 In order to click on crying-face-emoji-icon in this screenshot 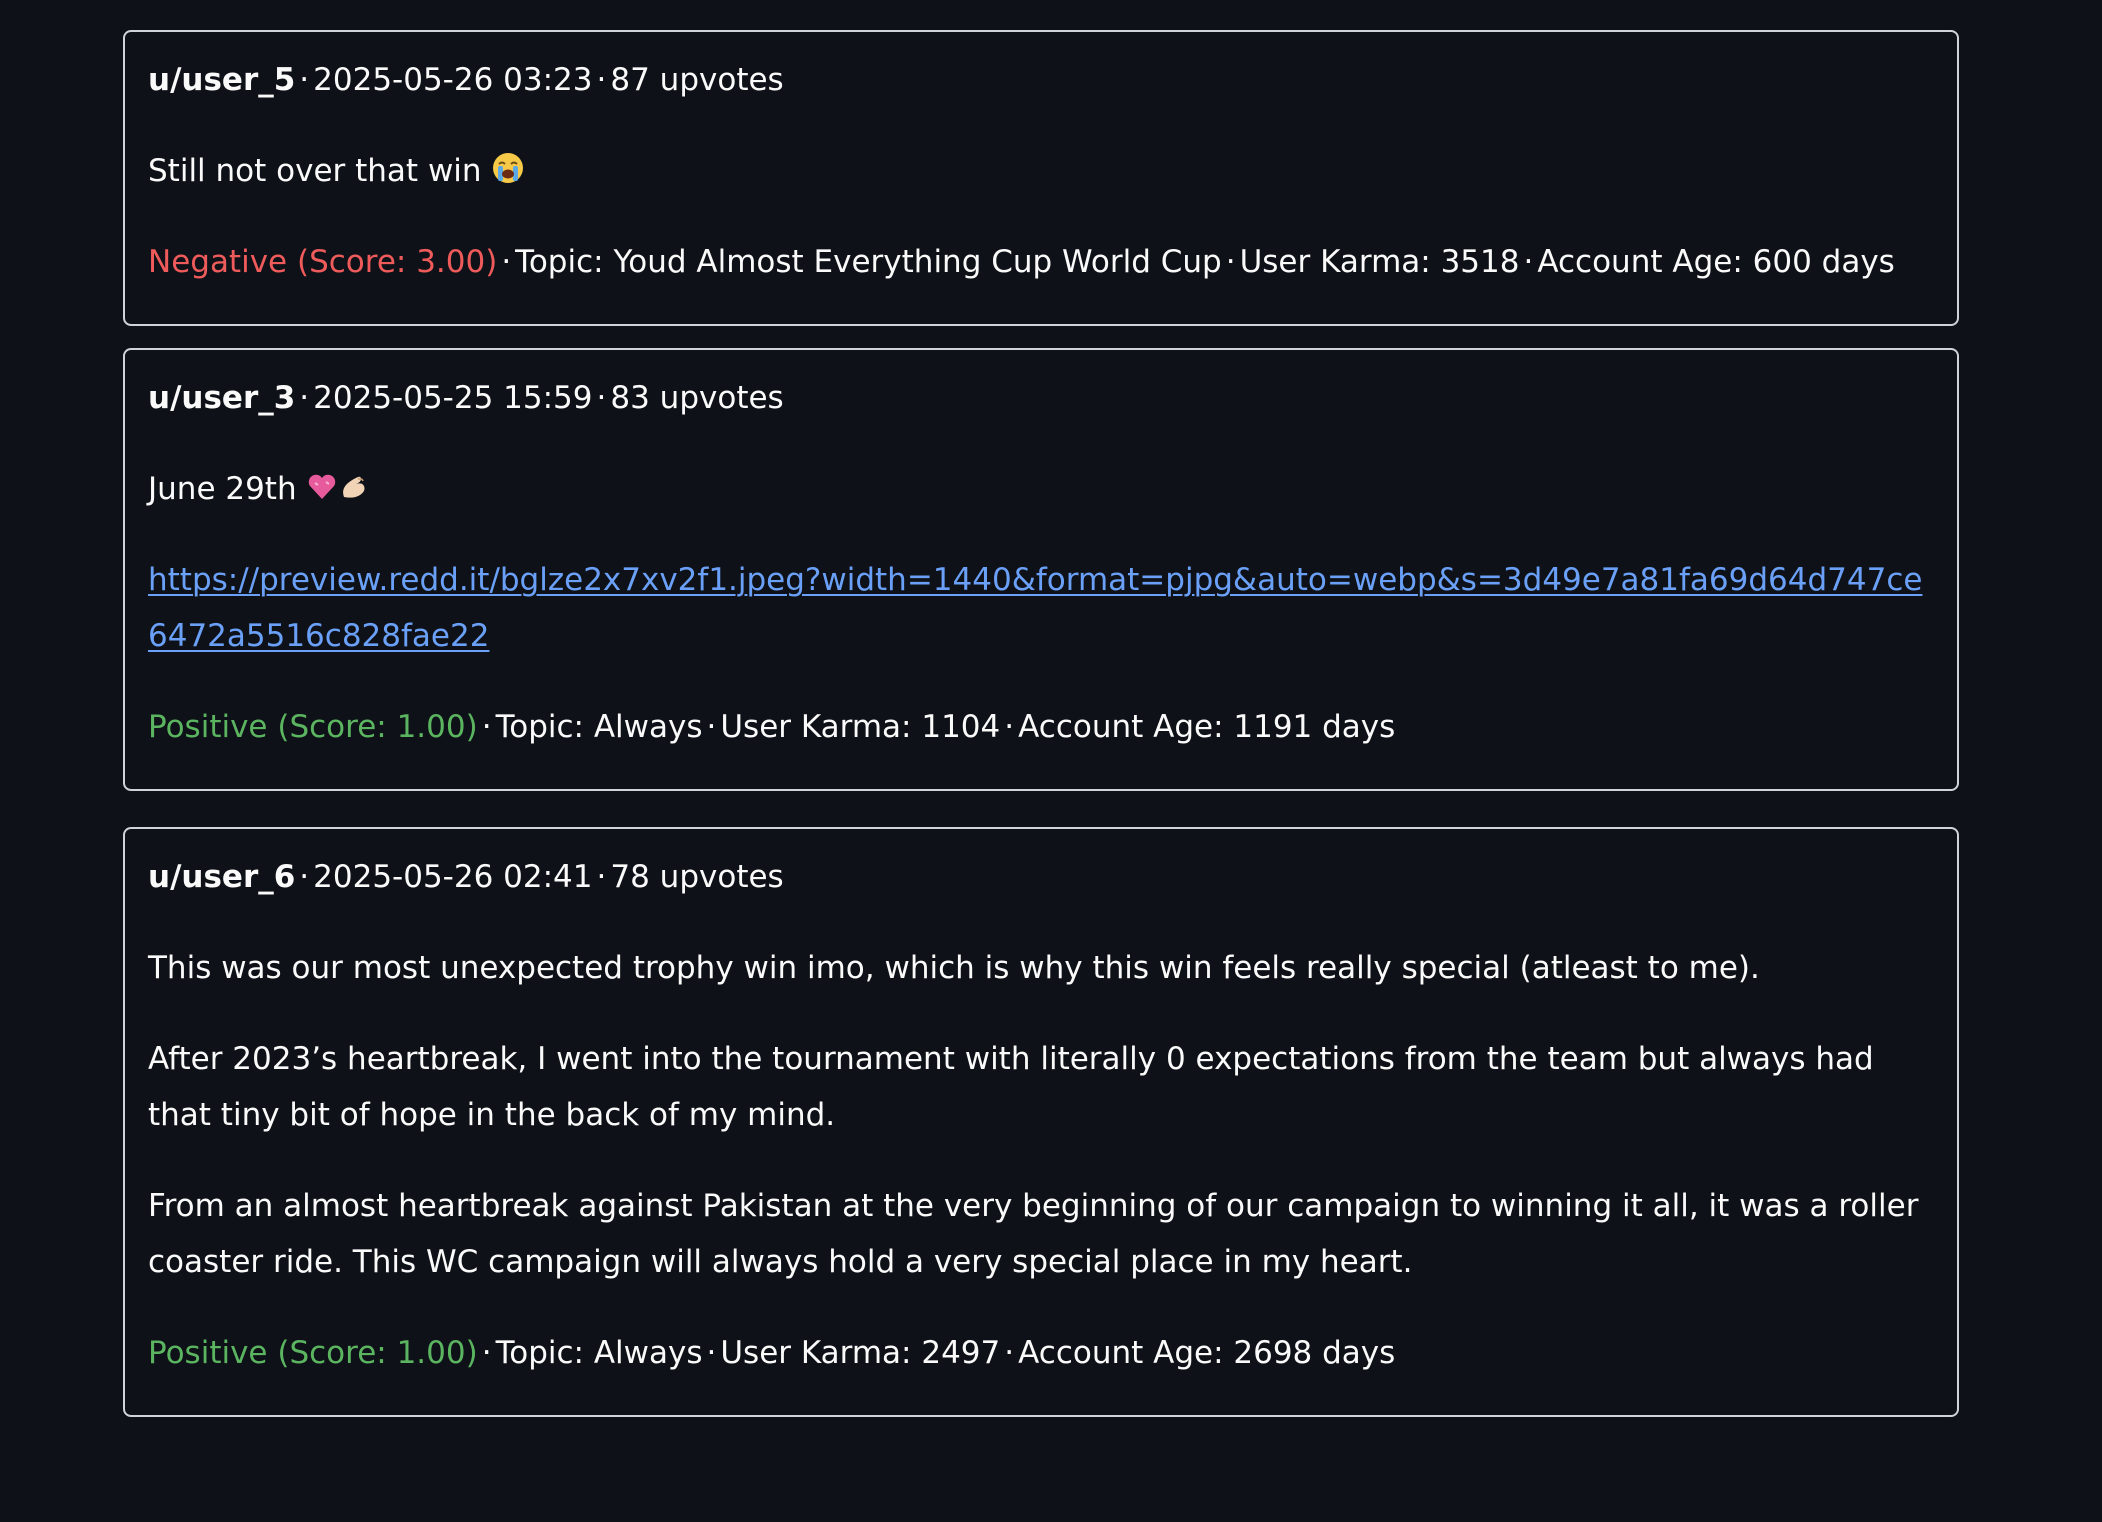, I will do `click(508, 168)`.